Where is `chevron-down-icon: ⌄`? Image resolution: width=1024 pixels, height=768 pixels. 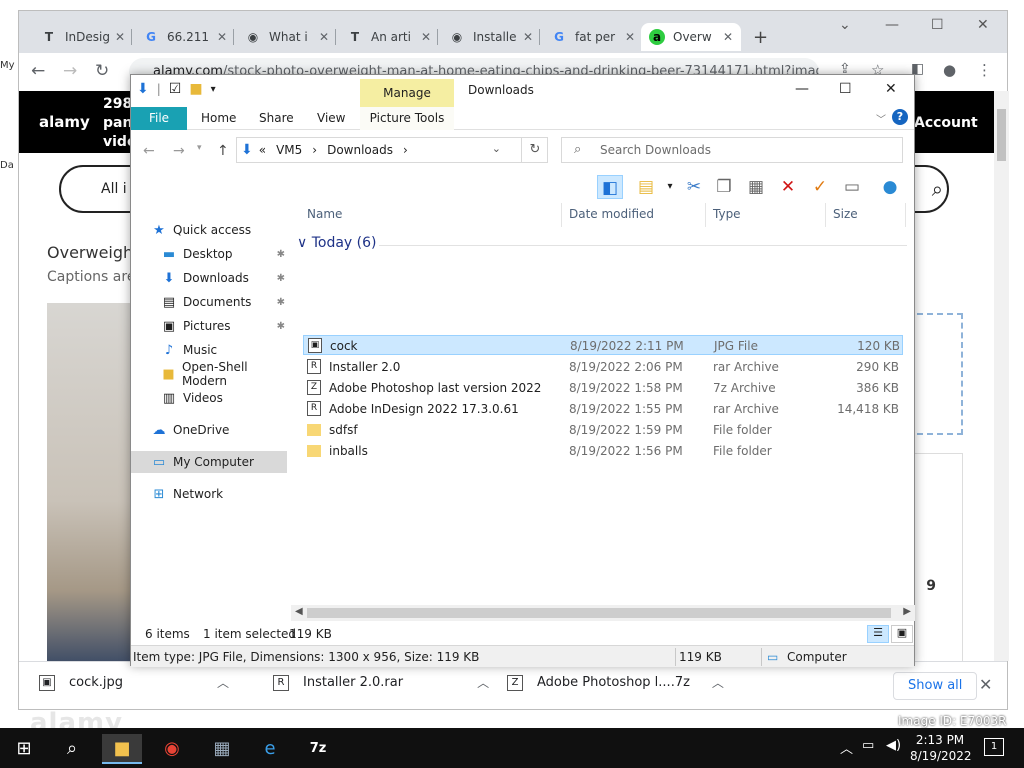 chevron-down-icon: ⌄ is located at coordinates (496, 148).